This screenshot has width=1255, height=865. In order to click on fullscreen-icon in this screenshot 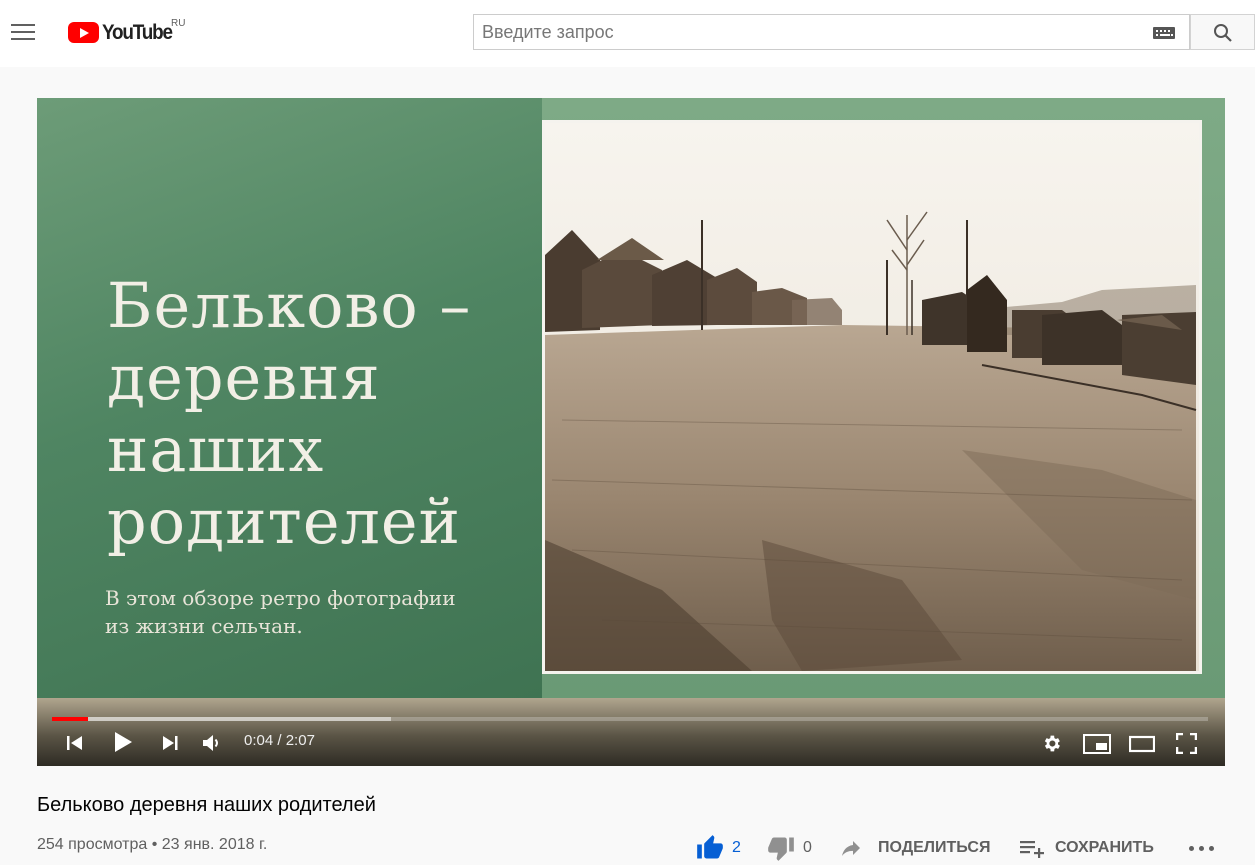, I will do `click(1186, 743)`.